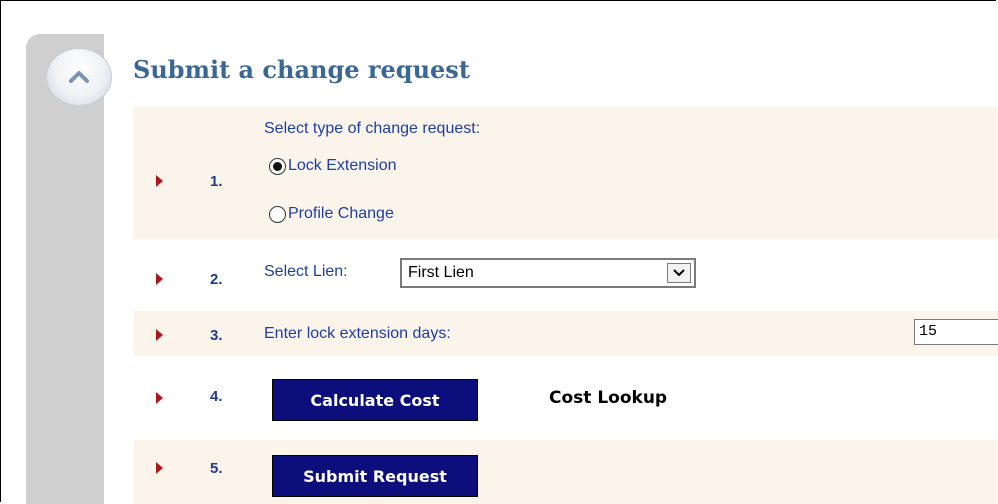 Image resolution: width=998 pixels, height=504 pixels. I want to click on lock-extension-radio: Lock Extension, so click(333, 166).